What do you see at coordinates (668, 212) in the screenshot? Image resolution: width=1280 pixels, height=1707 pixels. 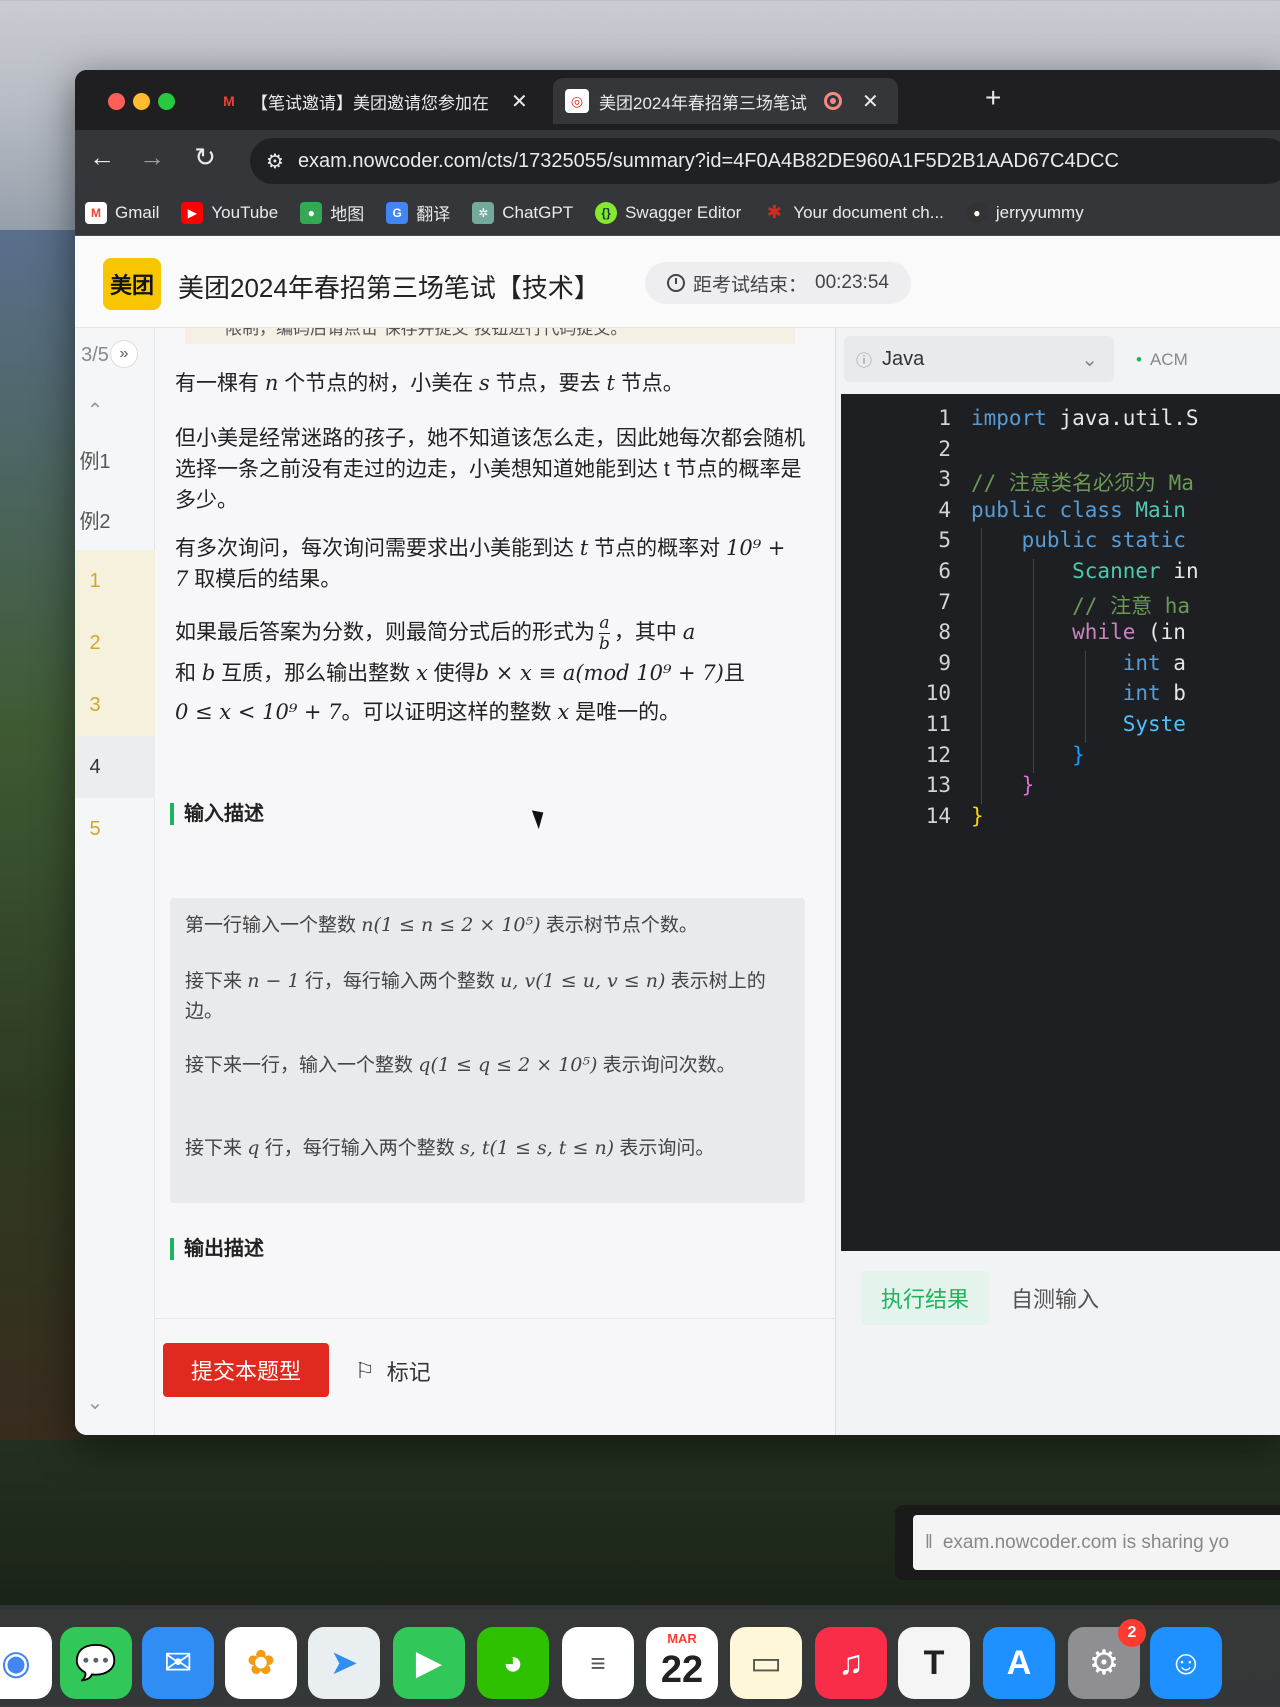 I see `bookmark-swagger: {} Swagger Editor` at bounding box center [668, 212].